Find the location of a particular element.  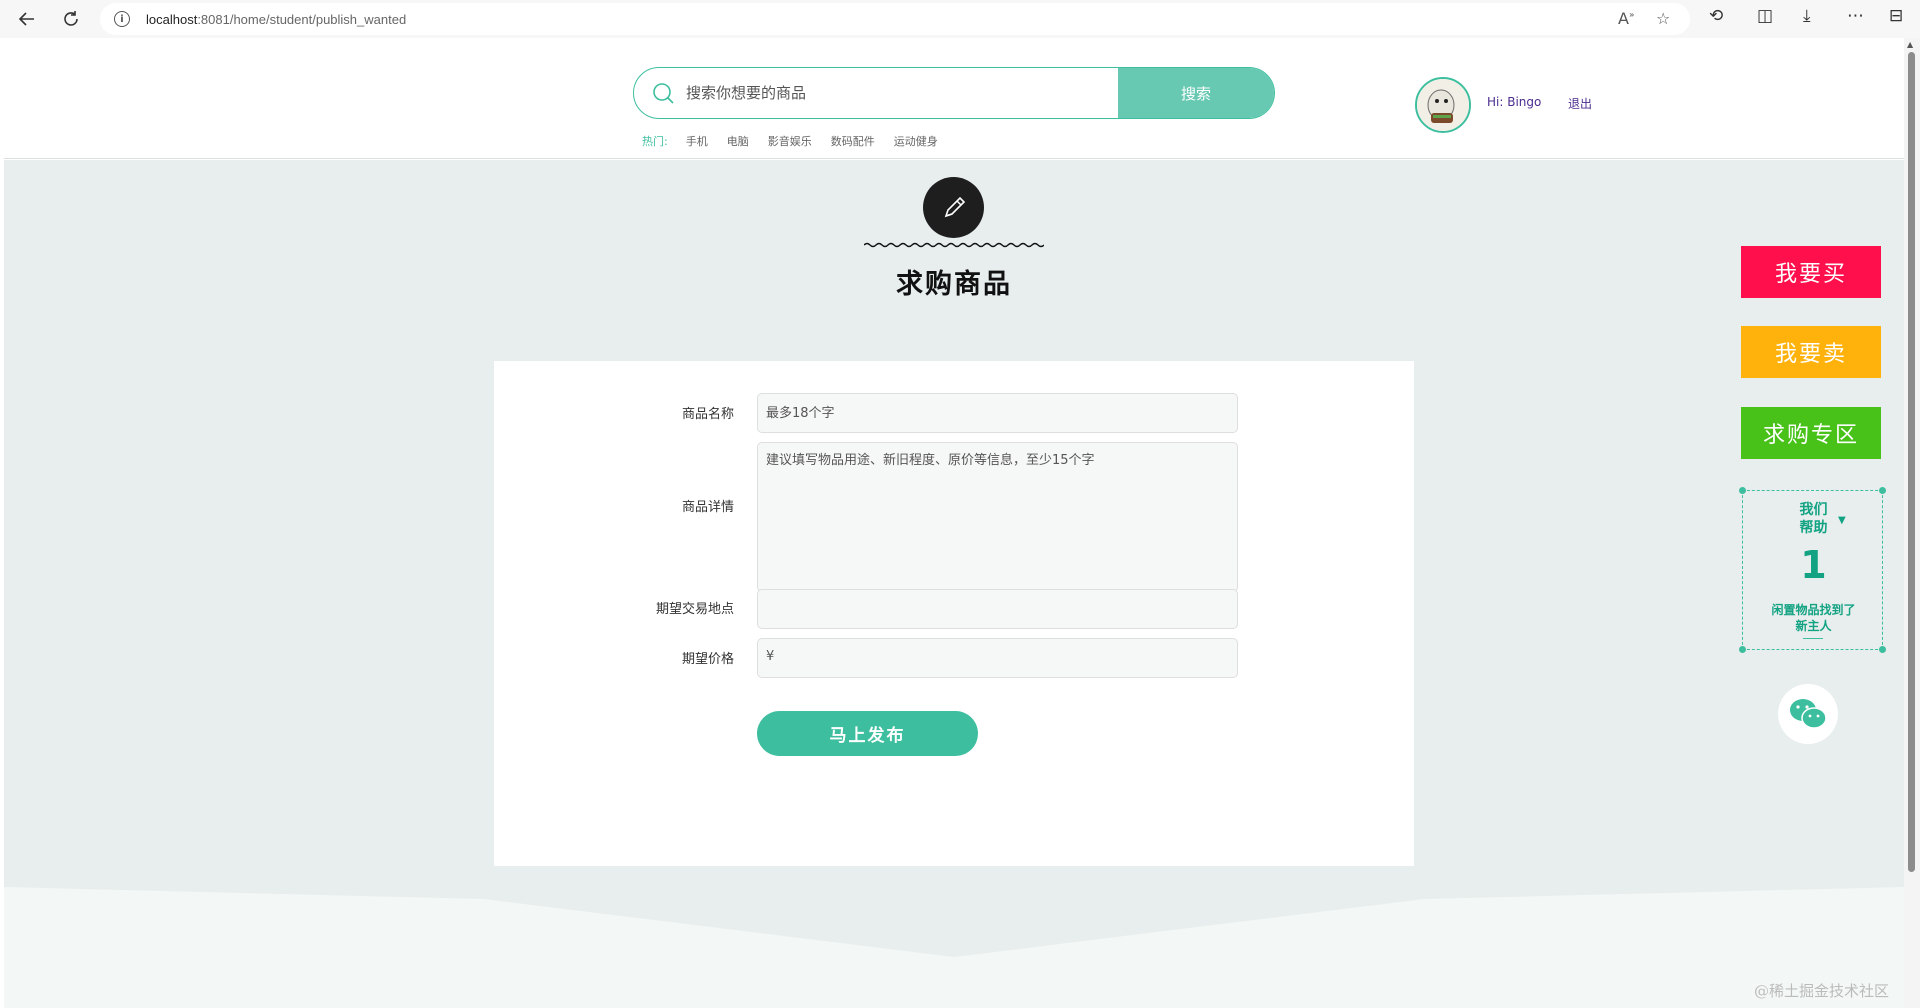

split-screen-icon: ◫ is located at coordinates (1765, 16).